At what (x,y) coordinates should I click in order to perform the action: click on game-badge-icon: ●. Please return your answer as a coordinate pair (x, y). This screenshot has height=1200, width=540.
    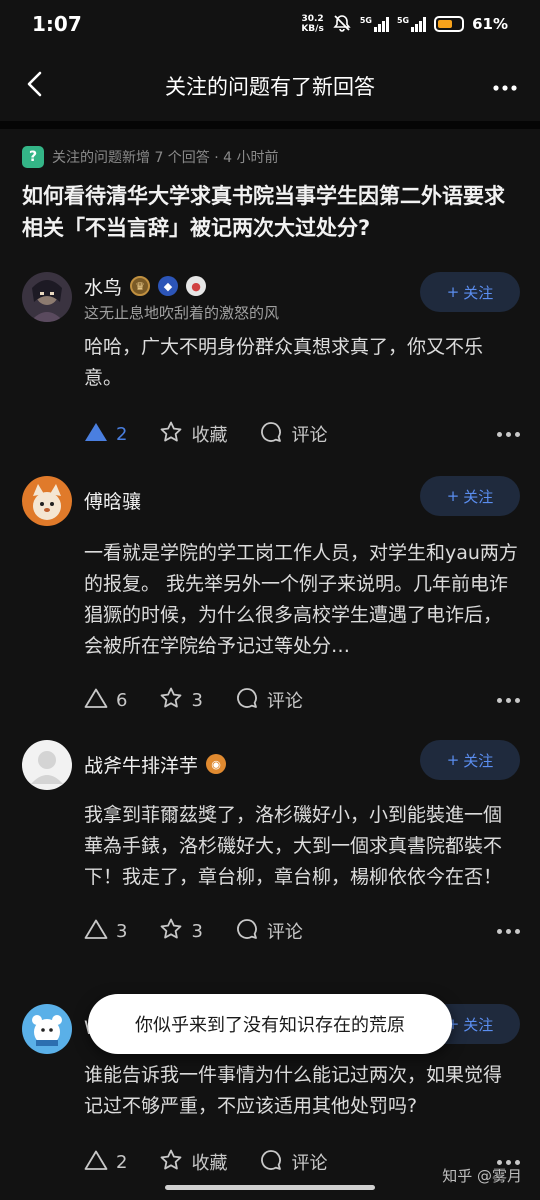
    Looking at the image, I should click on (196, 286).